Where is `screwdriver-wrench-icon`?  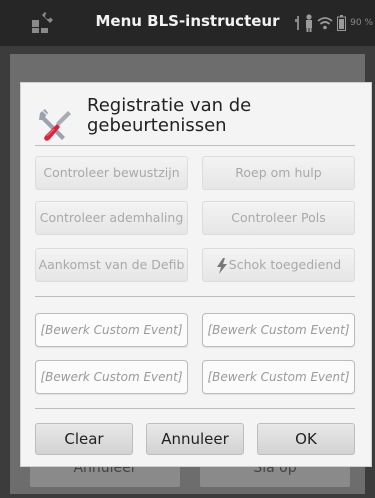 screwdriver-wrench-icon is located at coordinates (55, 125).